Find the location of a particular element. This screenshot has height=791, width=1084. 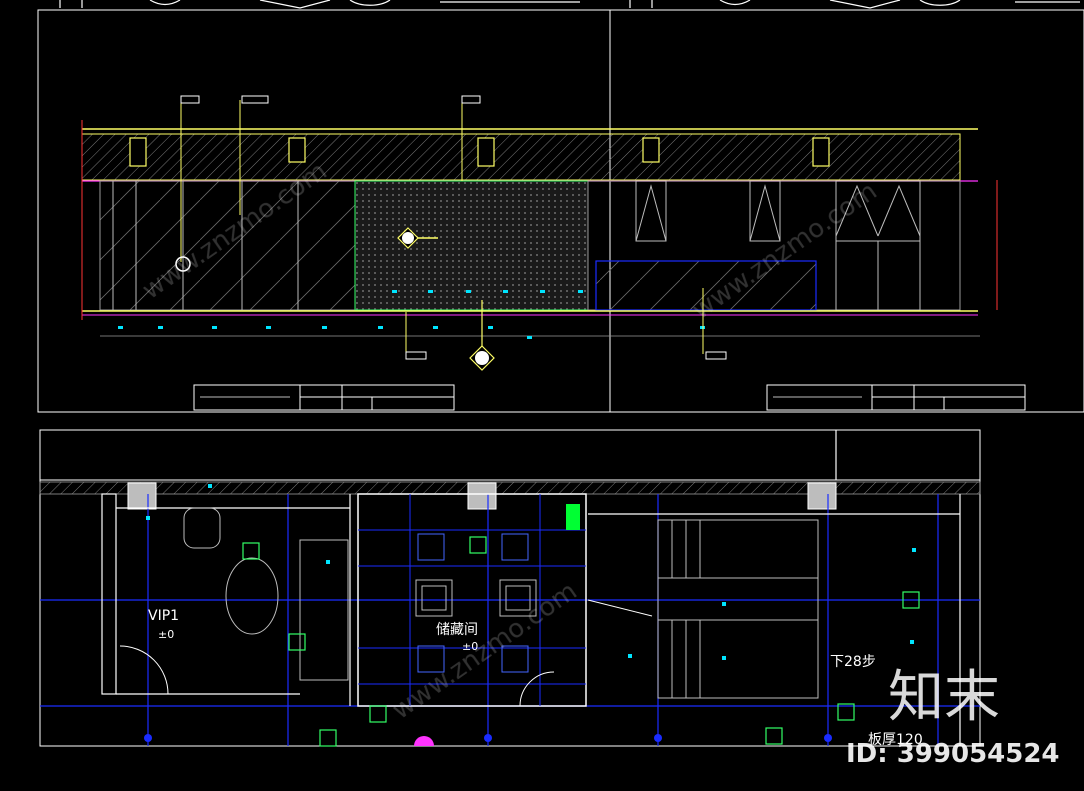

plan-north-wall-hatch is located at coordinates (510, 488).